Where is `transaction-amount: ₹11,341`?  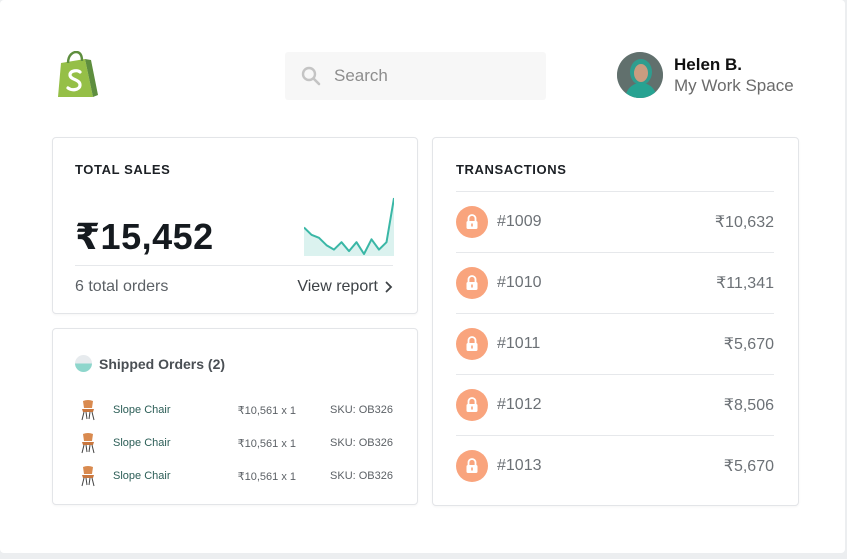 transaction-amount: ₹11,341 is located at coordinates (745, 283).